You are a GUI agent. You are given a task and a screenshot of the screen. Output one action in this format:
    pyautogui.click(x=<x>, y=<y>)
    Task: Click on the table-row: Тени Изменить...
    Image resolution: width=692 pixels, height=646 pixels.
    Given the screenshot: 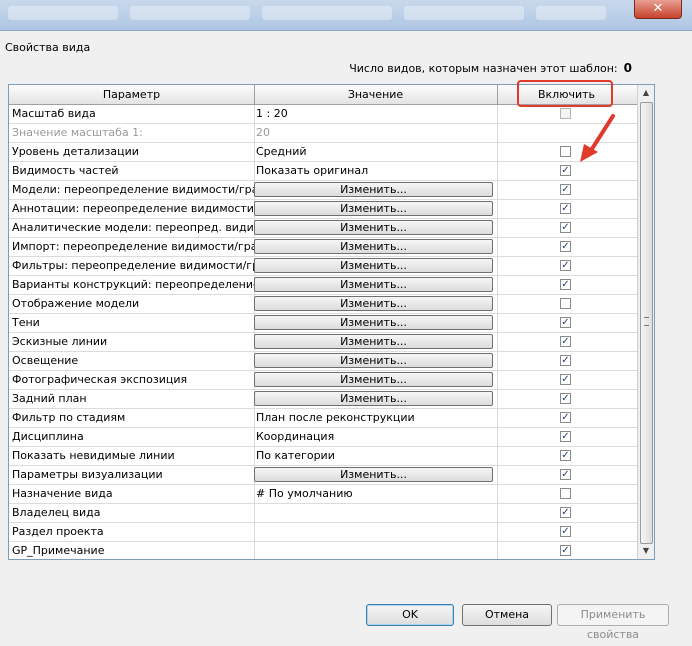 What is the action you would take?
    pyautogui.click(x=323, y=323)
    